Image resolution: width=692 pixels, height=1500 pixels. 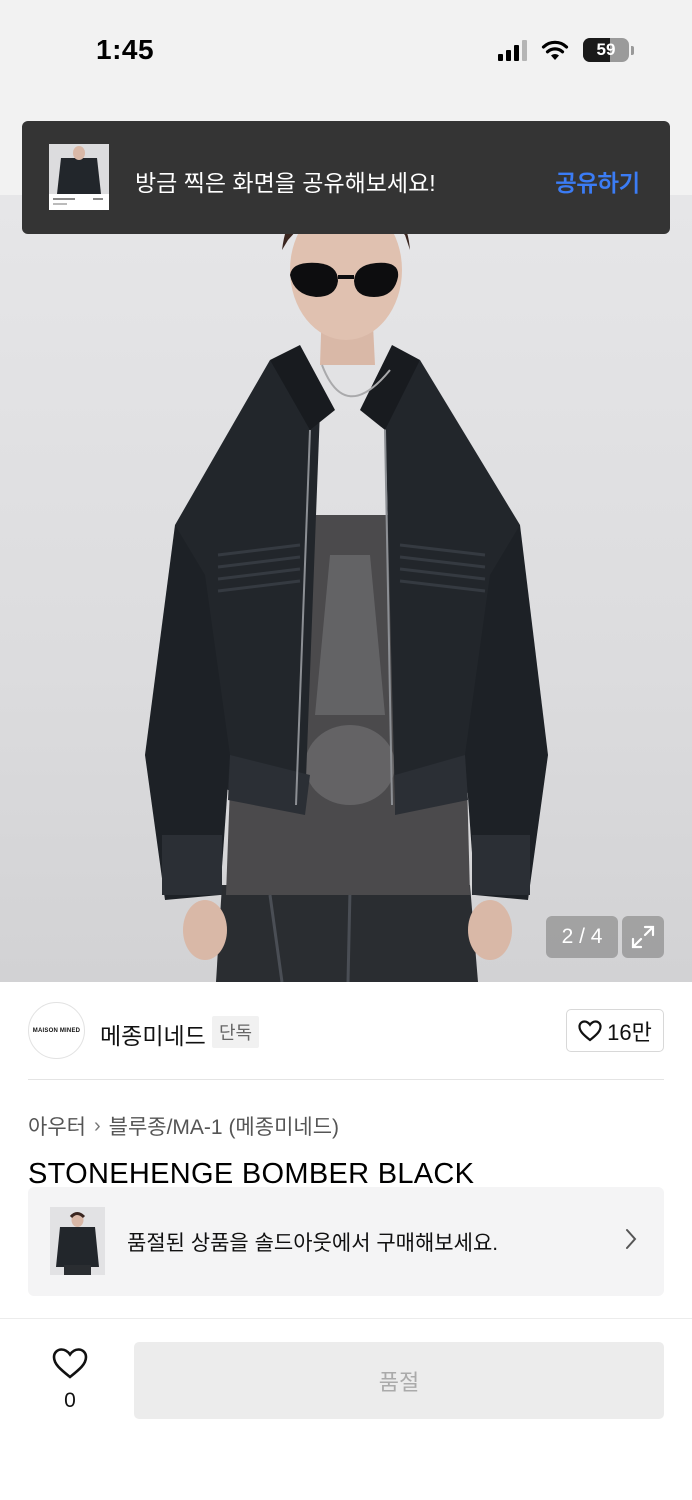 What do you see at coordinates (629, 1032) in the screenshot?
I see `brand-like-count: 16만` at bounding box center [629, 1032].